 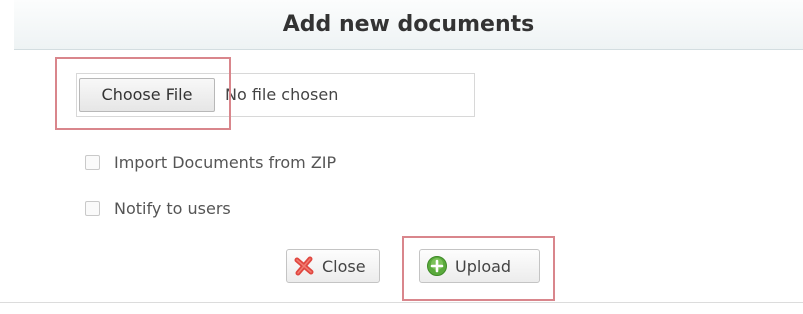 What do you see at coordinates (401, 302) in the screenshot?
I see `footer-divider` at bounding box center [401, 302].